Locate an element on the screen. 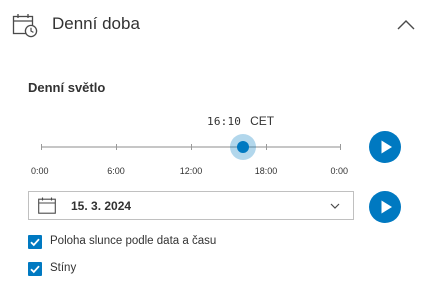 The image size is (431, 298). time-of-day-slider is located at coordinates (191, 147).